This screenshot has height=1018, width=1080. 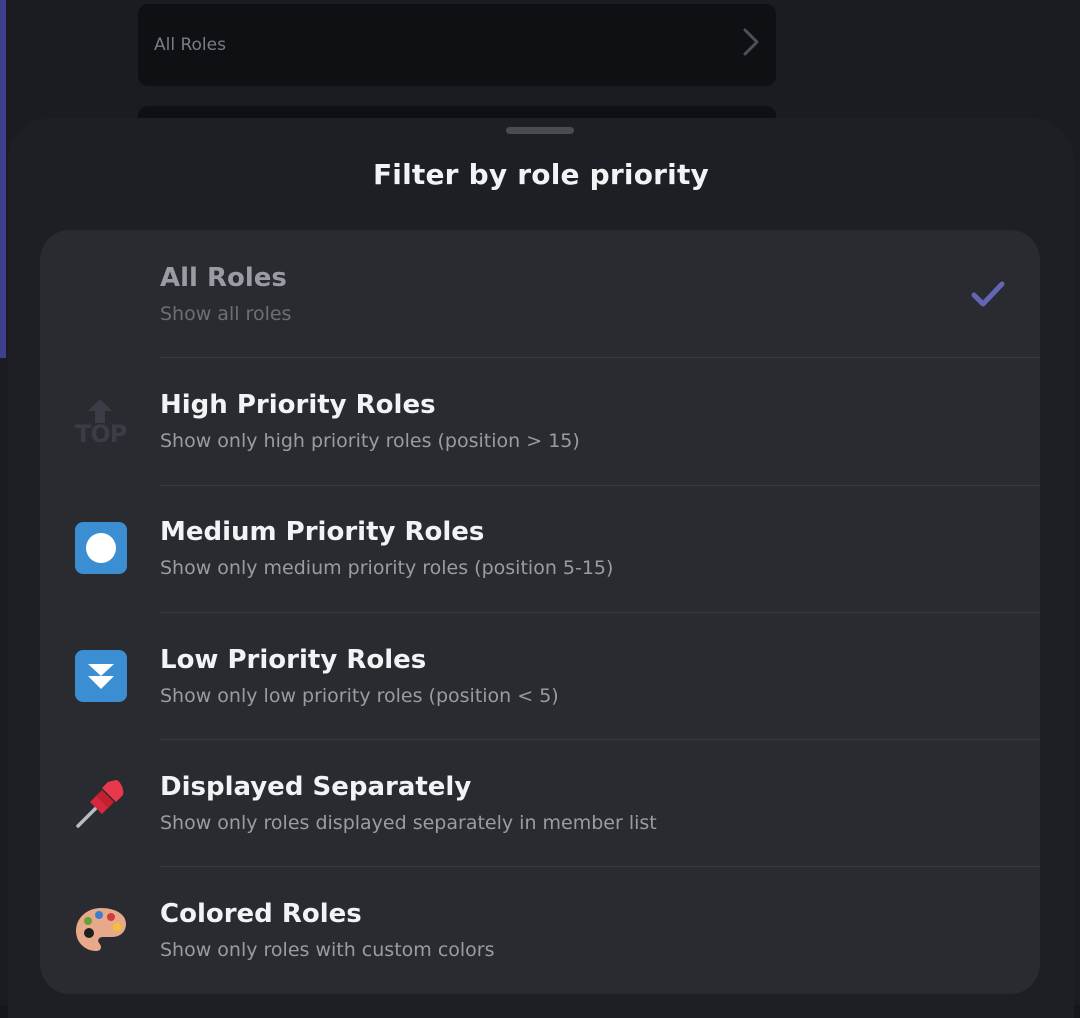 What do you see at coordinates (316, 786) in the screenshot?
I see `option-title: Displayed Separately` at bounding box center [316, 786].